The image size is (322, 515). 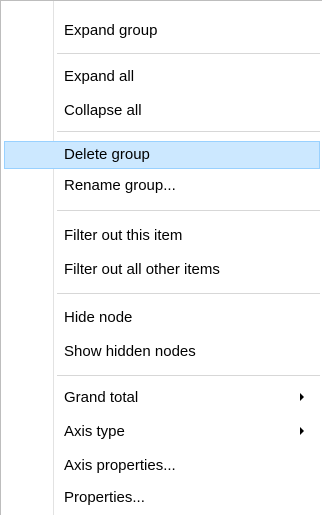 I want to click on menu-item-label: Delete group, so click(x=107, y=154).